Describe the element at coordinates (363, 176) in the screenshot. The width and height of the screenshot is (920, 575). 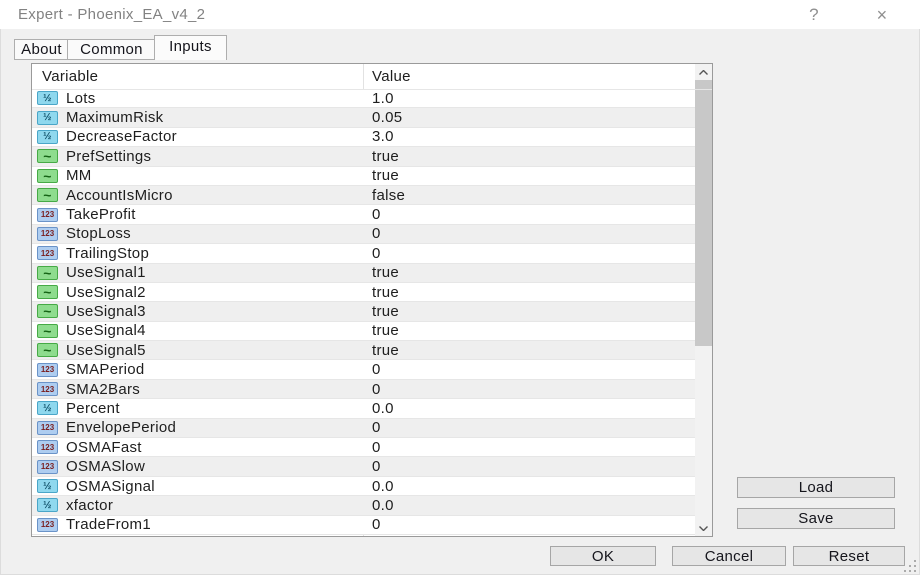
I see `table-row: ~ MM true` at that location.